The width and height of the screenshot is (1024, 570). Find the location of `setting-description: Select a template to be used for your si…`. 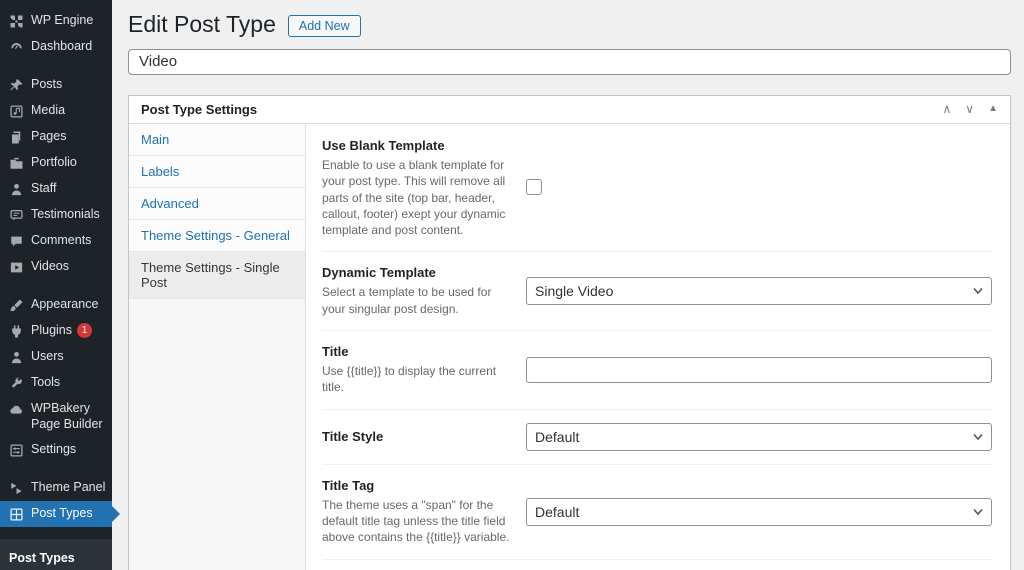

setting-description: Select a template to be used for your si… is located at coordinates (407, 300).